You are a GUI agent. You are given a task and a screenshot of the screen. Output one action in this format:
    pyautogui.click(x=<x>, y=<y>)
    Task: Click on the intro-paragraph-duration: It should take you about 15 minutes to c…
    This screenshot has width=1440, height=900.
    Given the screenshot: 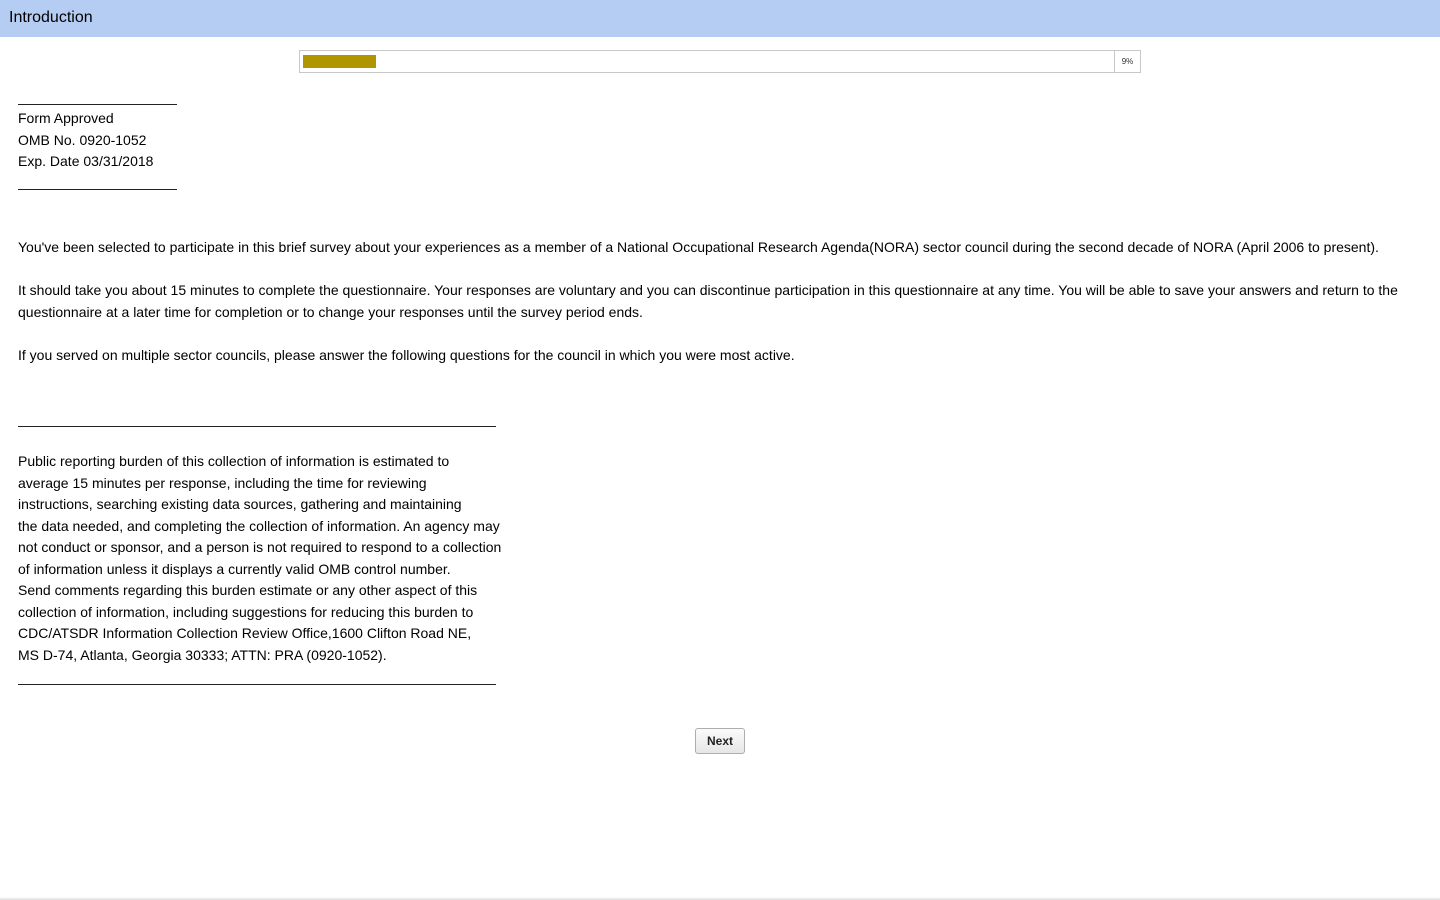 What is the action you would take?
    pyautogui.click(x=708, y=301)
    